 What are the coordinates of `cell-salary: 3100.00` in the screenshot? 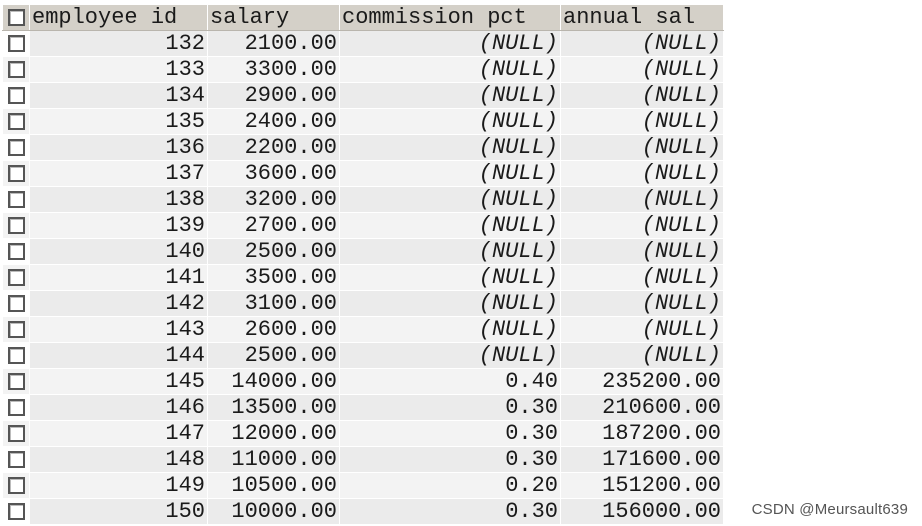 It's located at (273, 303).